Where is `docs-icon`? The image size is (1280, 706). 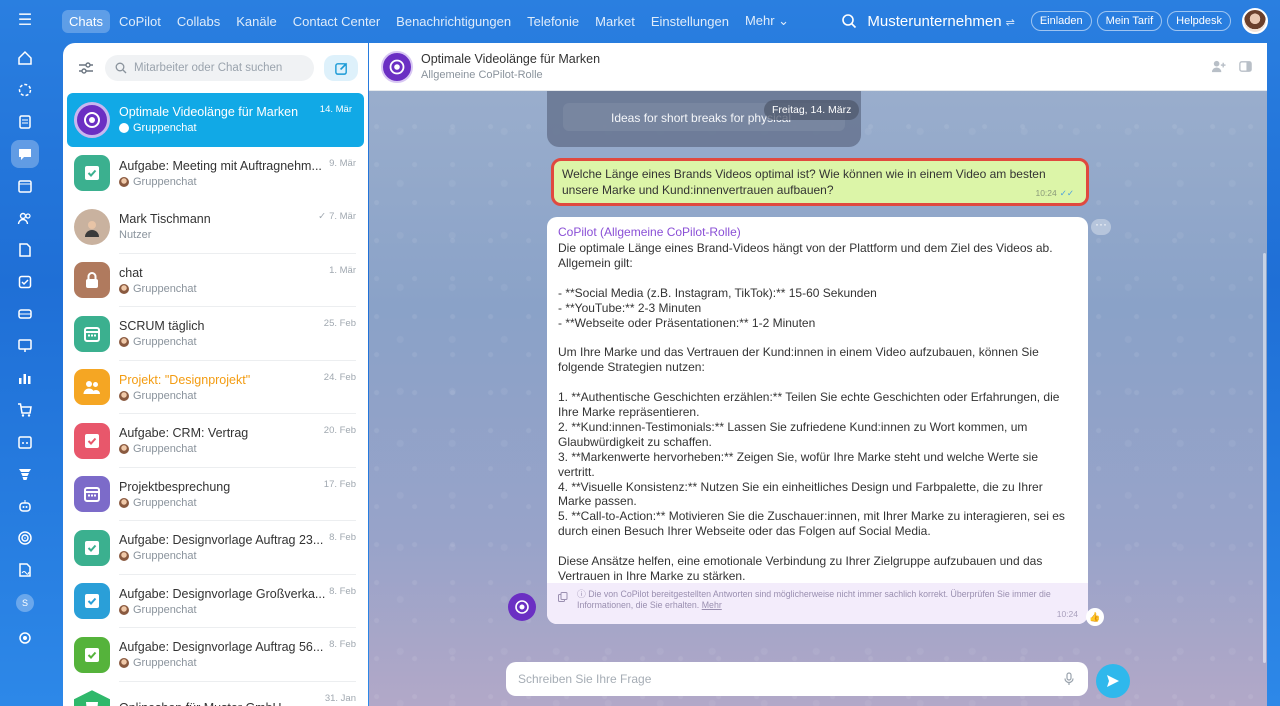 docs-icon is located at coordinates (25, 250).